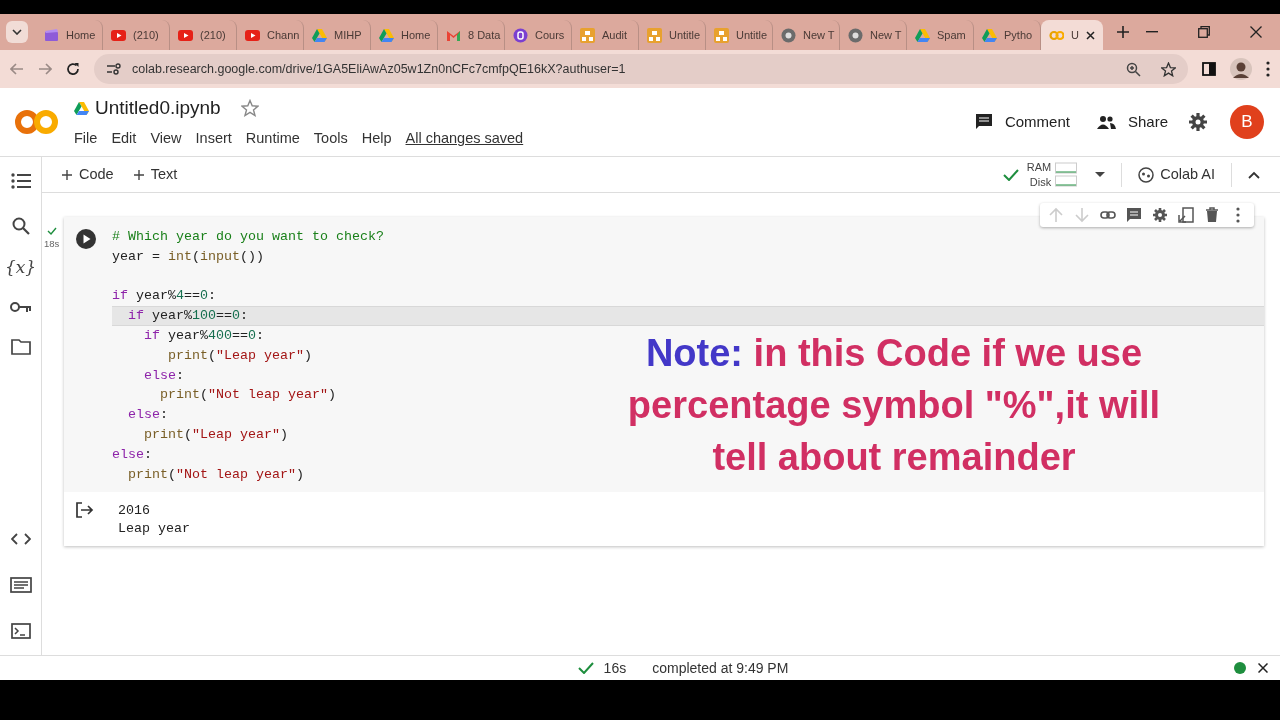 This screenshot has width=1280, height=720. I want to click on tab-search-button, so click(17, 32).